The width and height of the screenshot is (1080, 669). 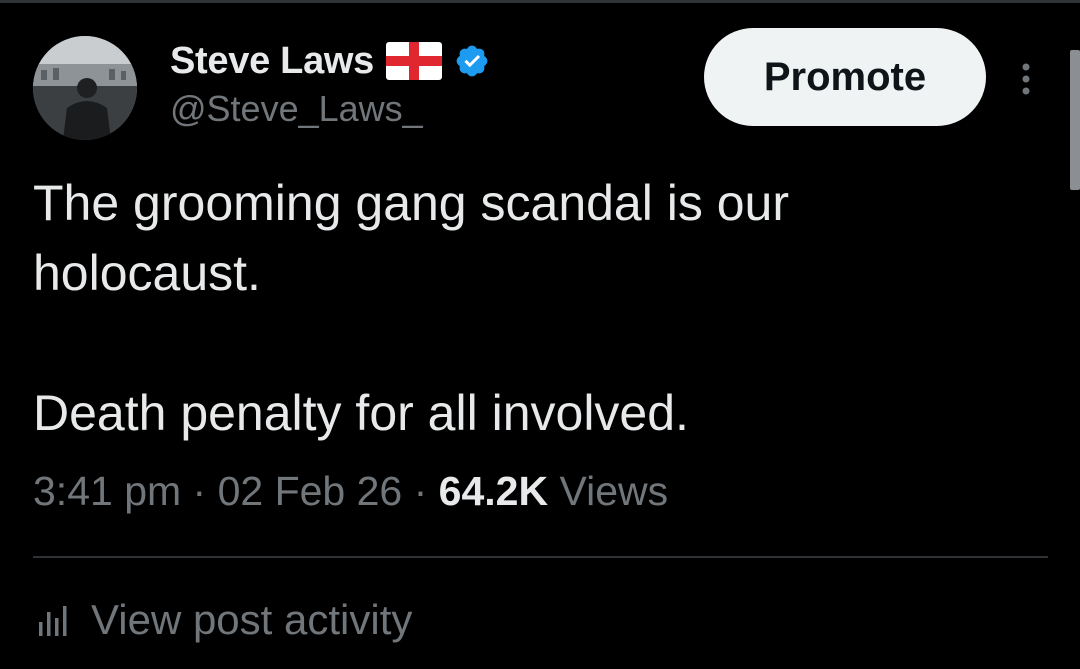 I want to click on england-flag-icon, so click(x=414, y=61).